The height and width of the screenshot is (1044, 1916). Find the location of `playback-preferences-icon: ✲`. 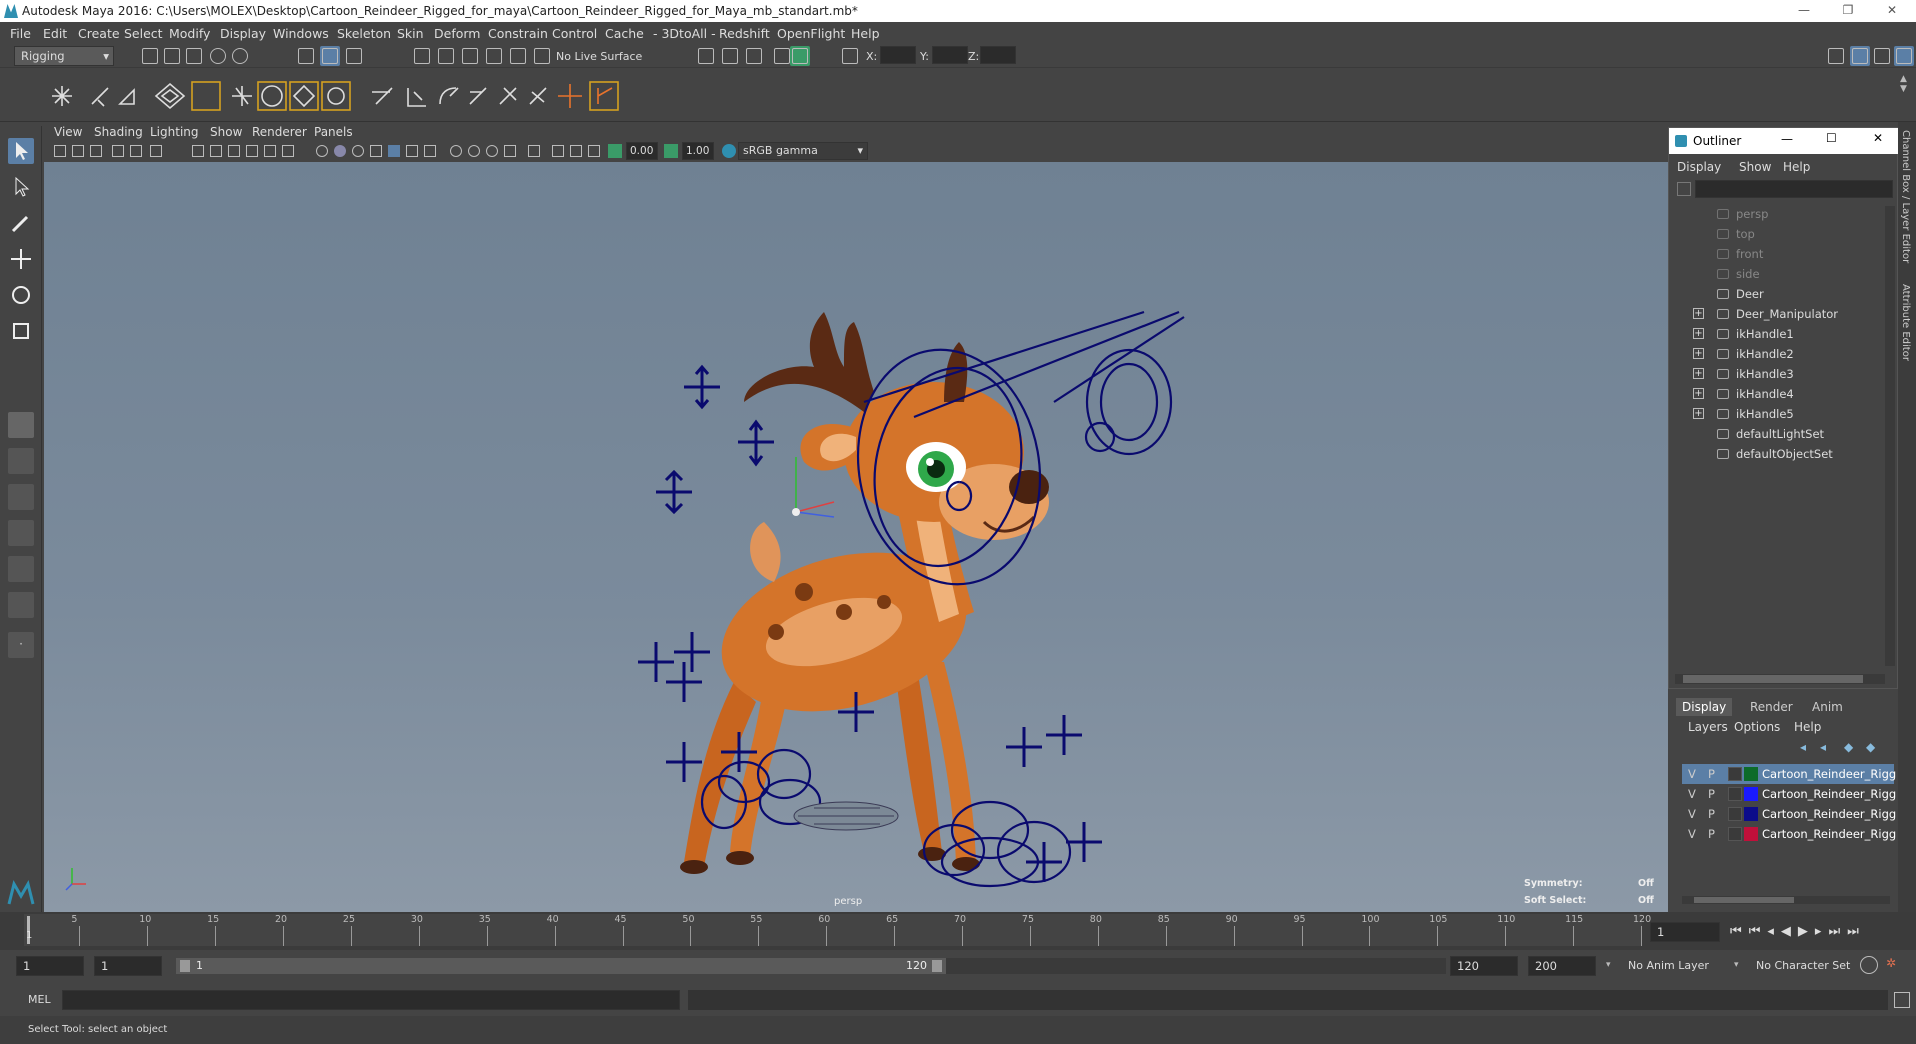

playback-preferences-icon: ✲ is located at coordinates (1895, 965).